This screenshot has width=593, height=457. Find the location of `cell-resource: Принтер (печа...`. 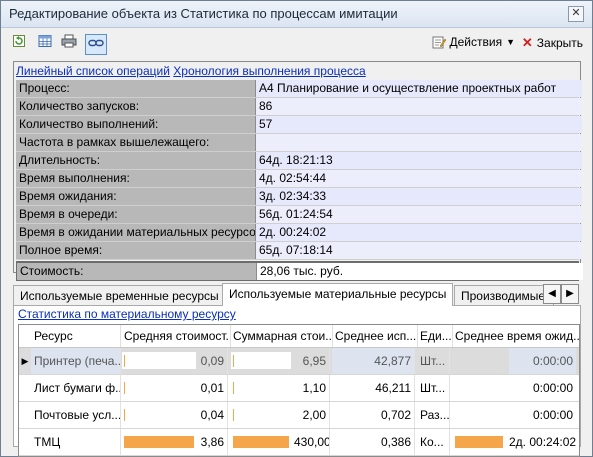

cell-resource: Принтер (печа... is located at coordinates (76, 361).